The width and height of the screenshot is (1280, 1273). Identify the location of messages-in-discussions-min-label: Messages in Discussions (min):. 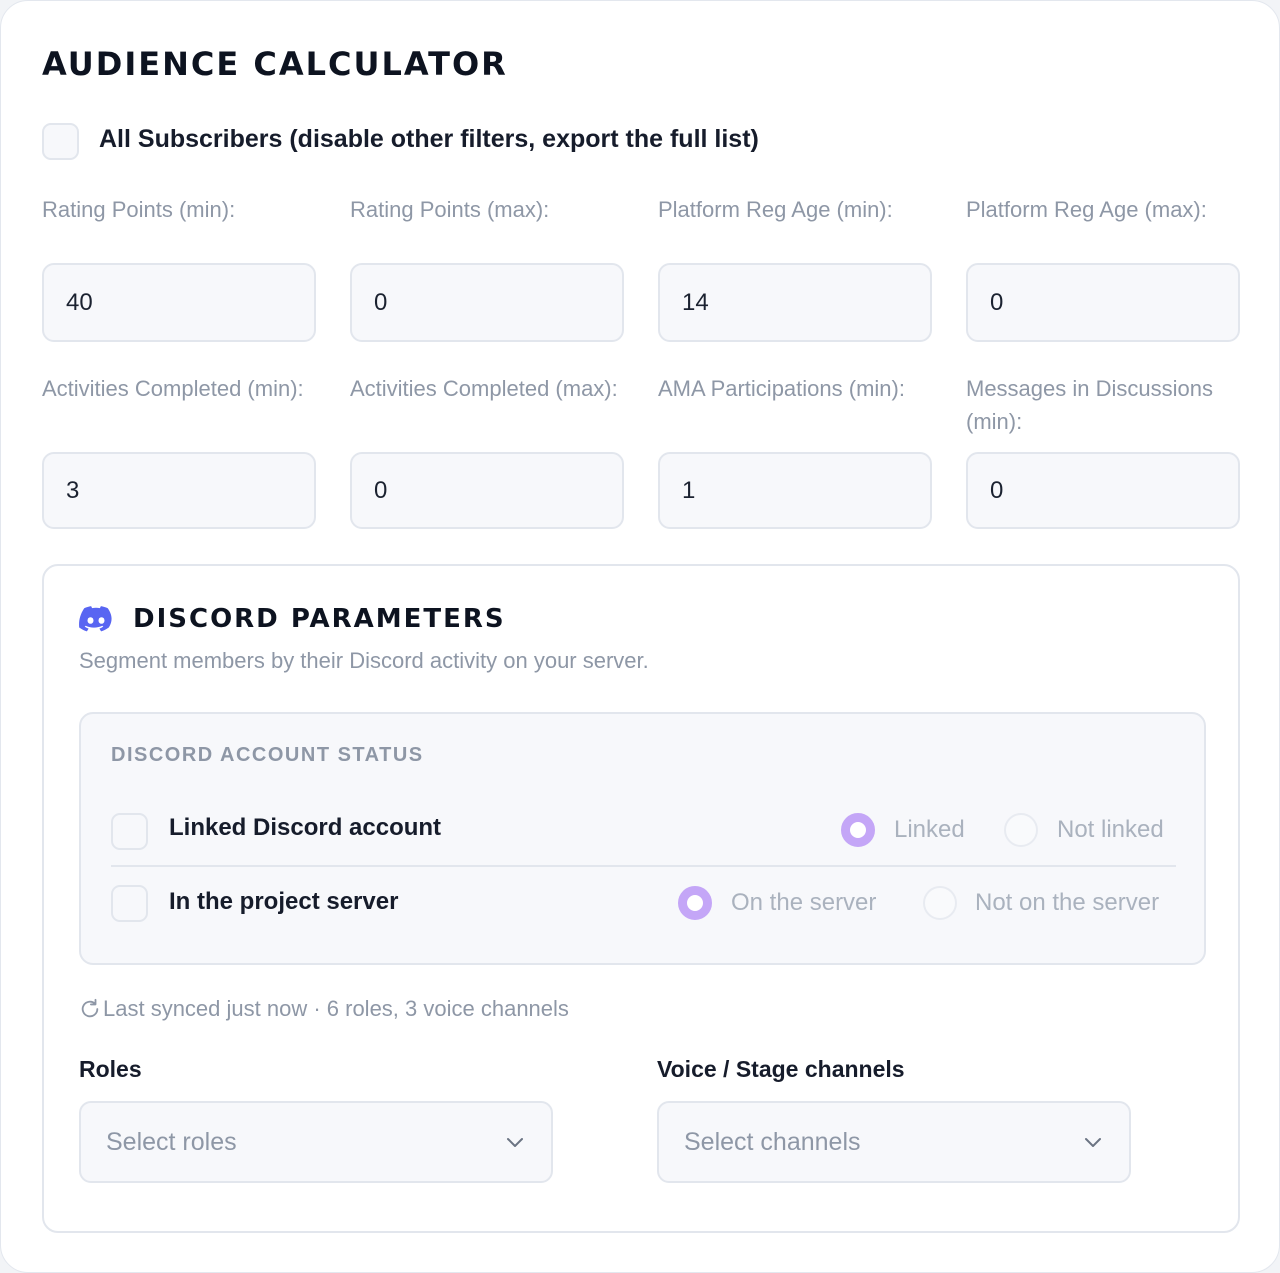
(1089, 405).